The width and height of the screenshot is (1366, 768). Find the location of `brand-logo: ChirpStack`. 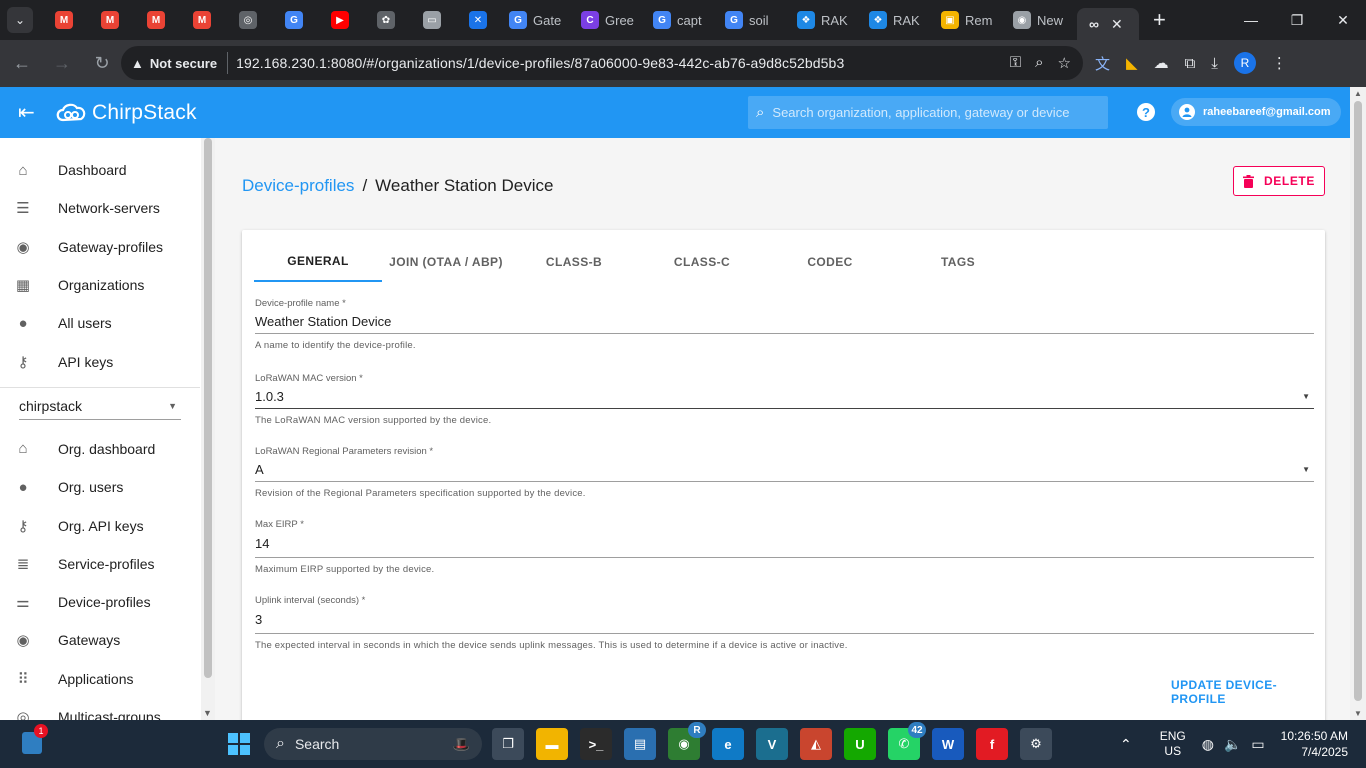

brand-logo: ChirpStack is located at coordinates (125, 113).